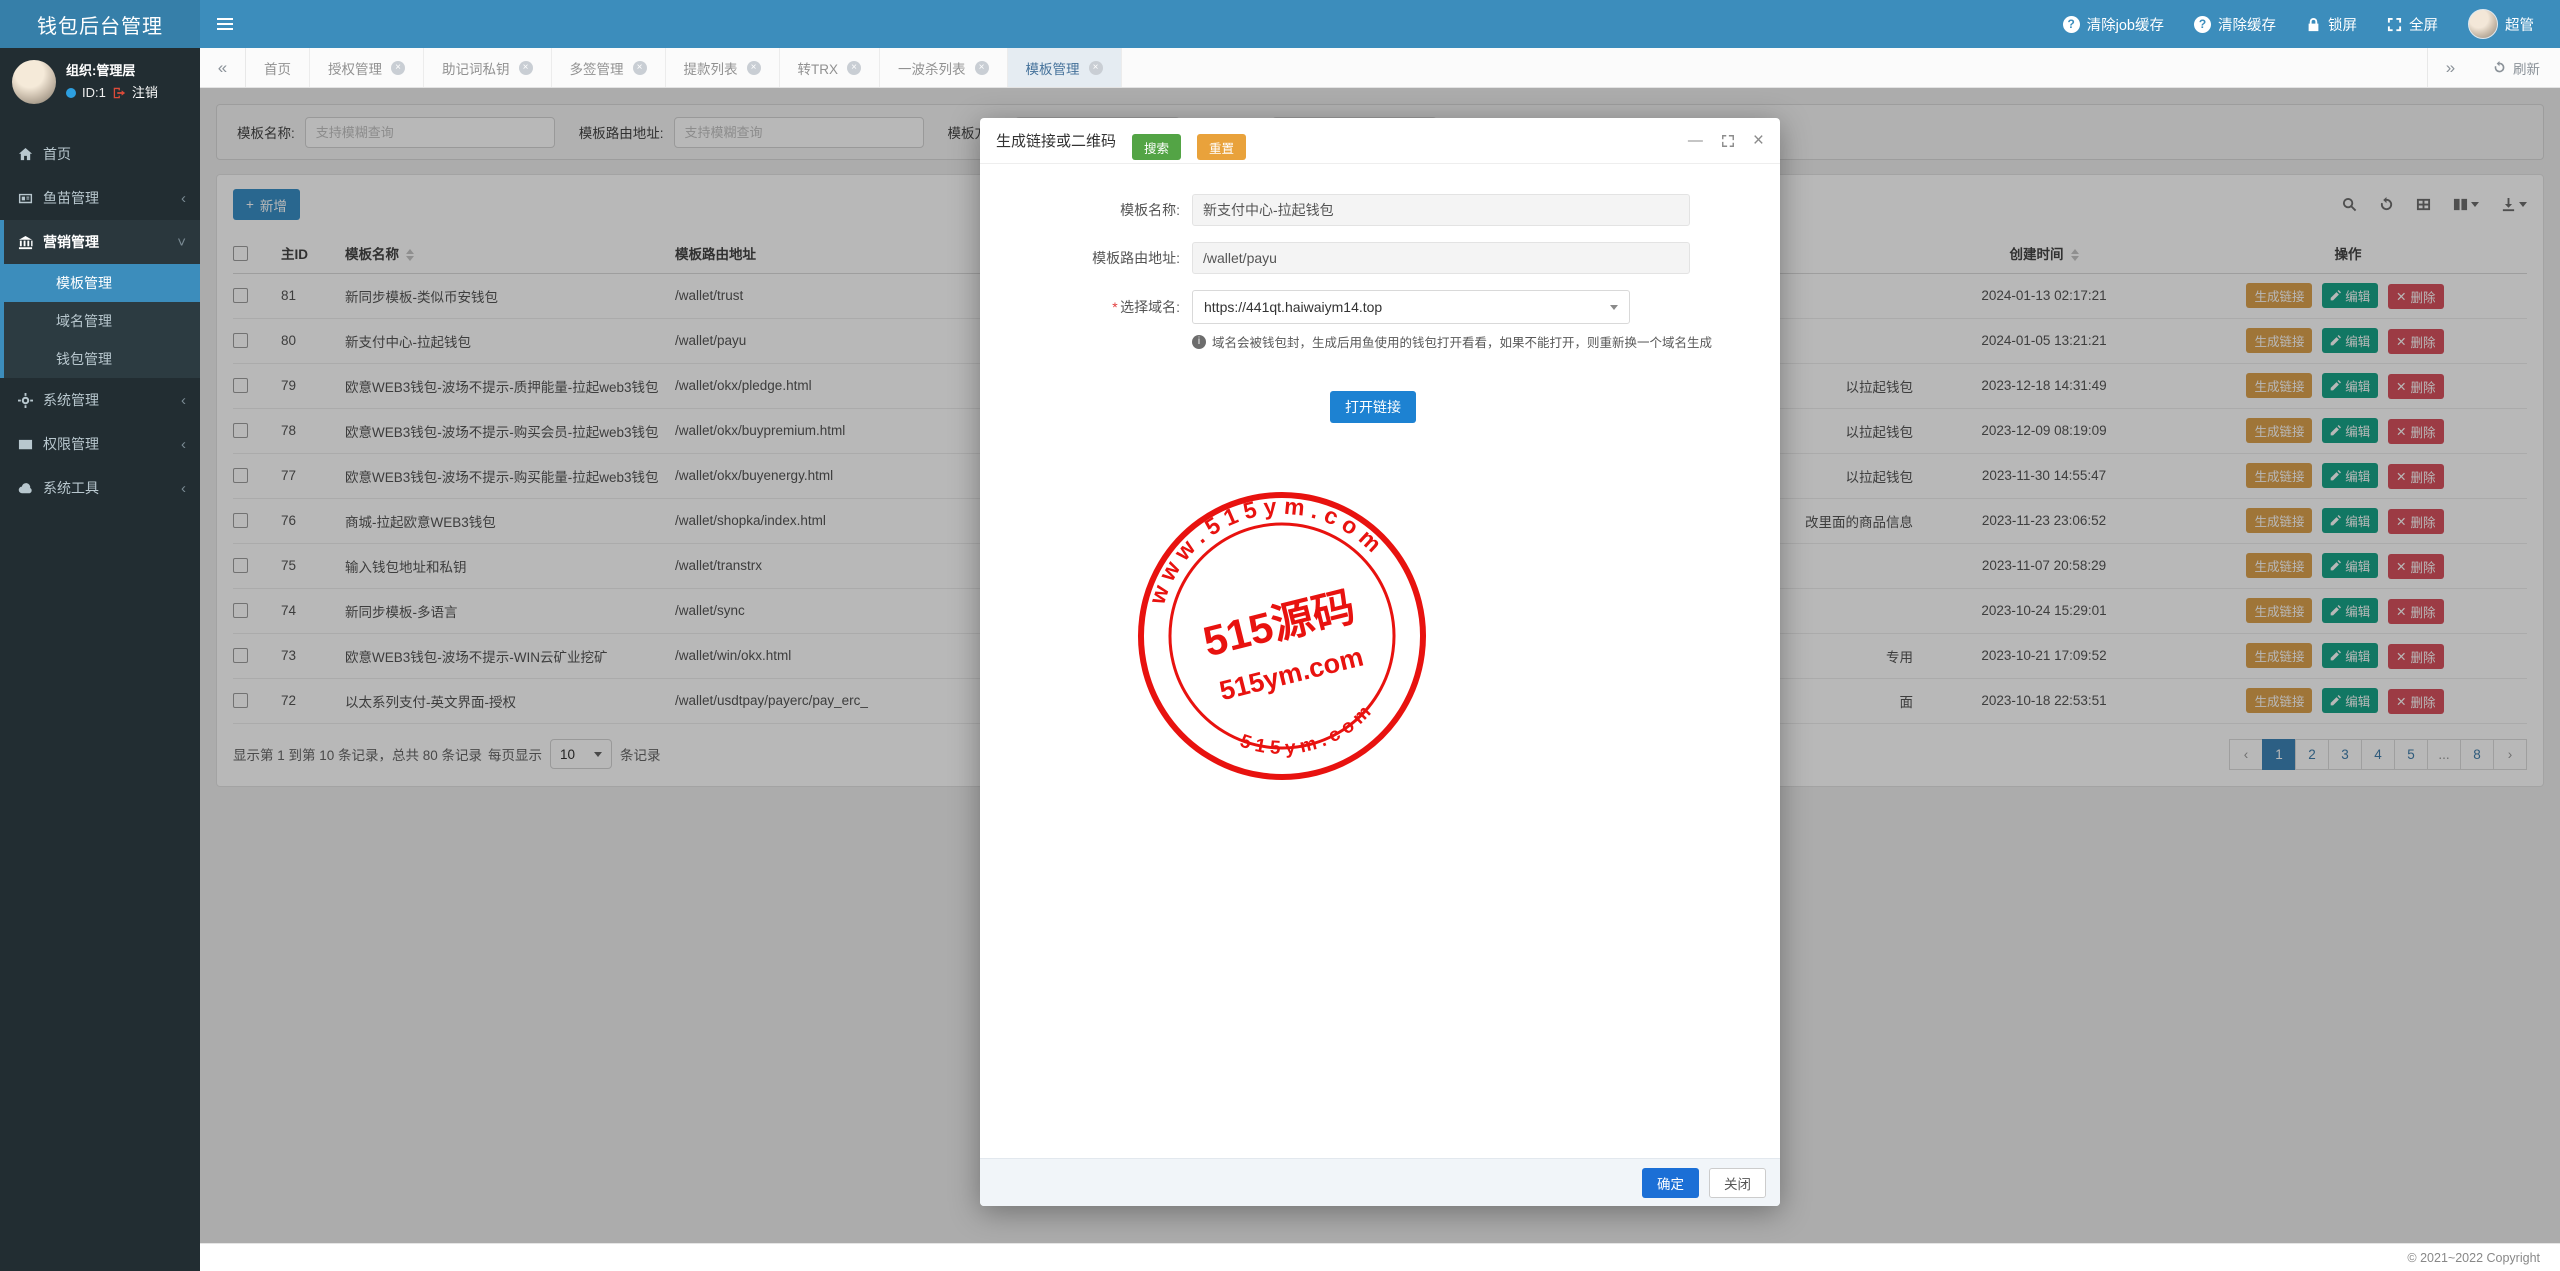  I want to click on domain-select: https://441qt.haiwaiym14.top, so click(1411, 307).